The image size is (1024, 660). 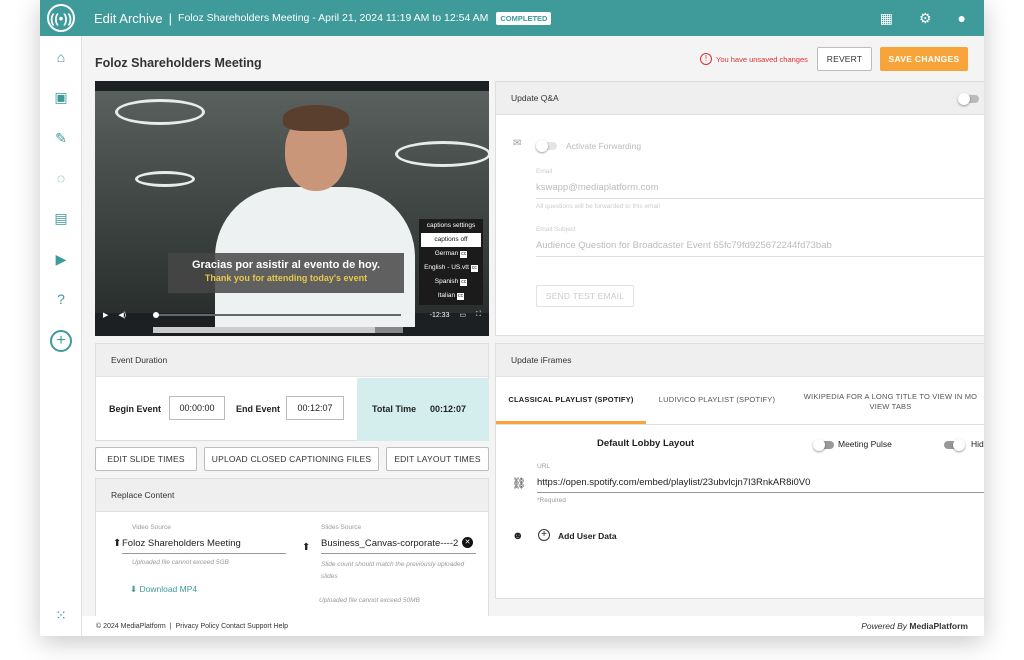 What do you see at coordinates (914, 626) in the screenshot?
I see `powered-by: Powered By MediaPlatform` at bounding box center [914, 626].